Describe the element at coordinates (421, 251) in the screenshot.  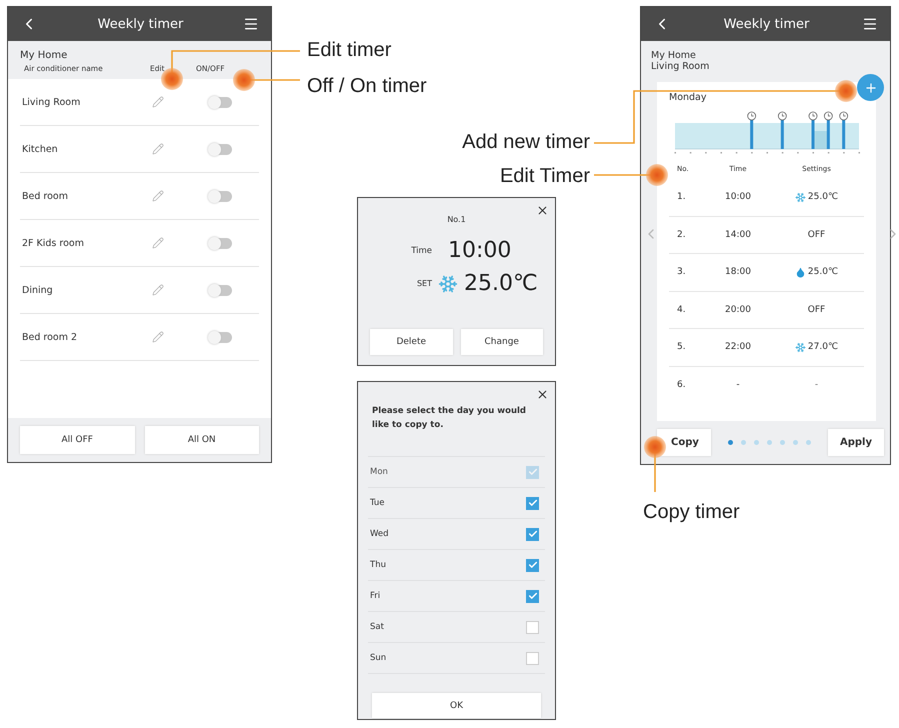
I see `time-label: Time` at that location.